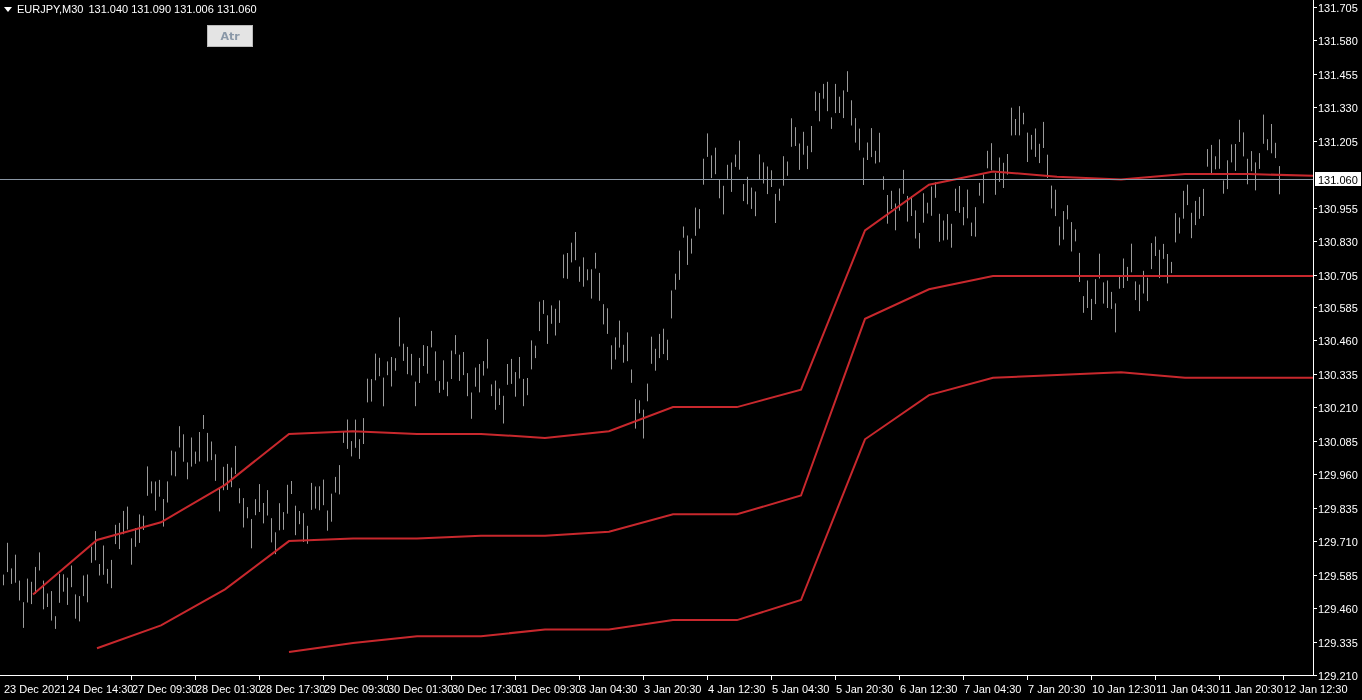  What do you see at coordinates (172, 9) in the screenshot?
I see `quote-values: 131.040 131.090 131.006 131.060` at bounding box center [172, 9].